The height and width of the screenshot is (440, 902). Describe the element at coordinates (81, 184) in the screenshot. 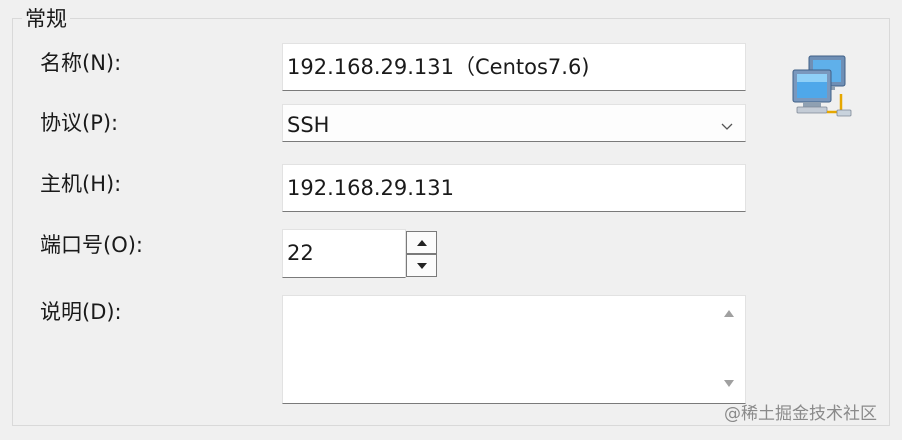

I see `host-label: 主机(H):` at that location.